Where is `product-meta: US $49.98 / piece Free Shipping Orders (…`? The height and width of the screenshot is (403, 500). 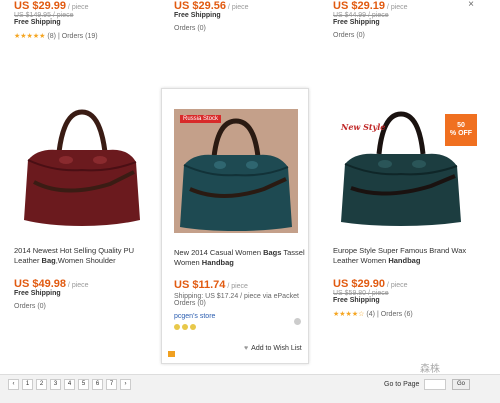
product-meta: US $49.98 / piece Free Shipping Orders (… is located at coordinates (84, 294).